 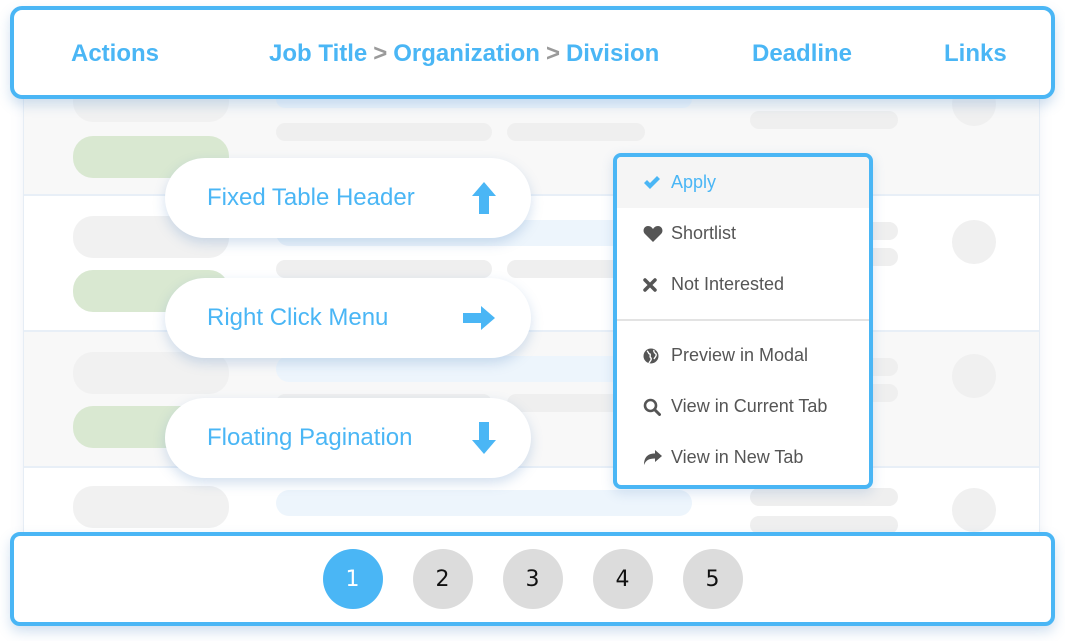 I want to click on arrow-right-icon, so click(x=479, y=318).